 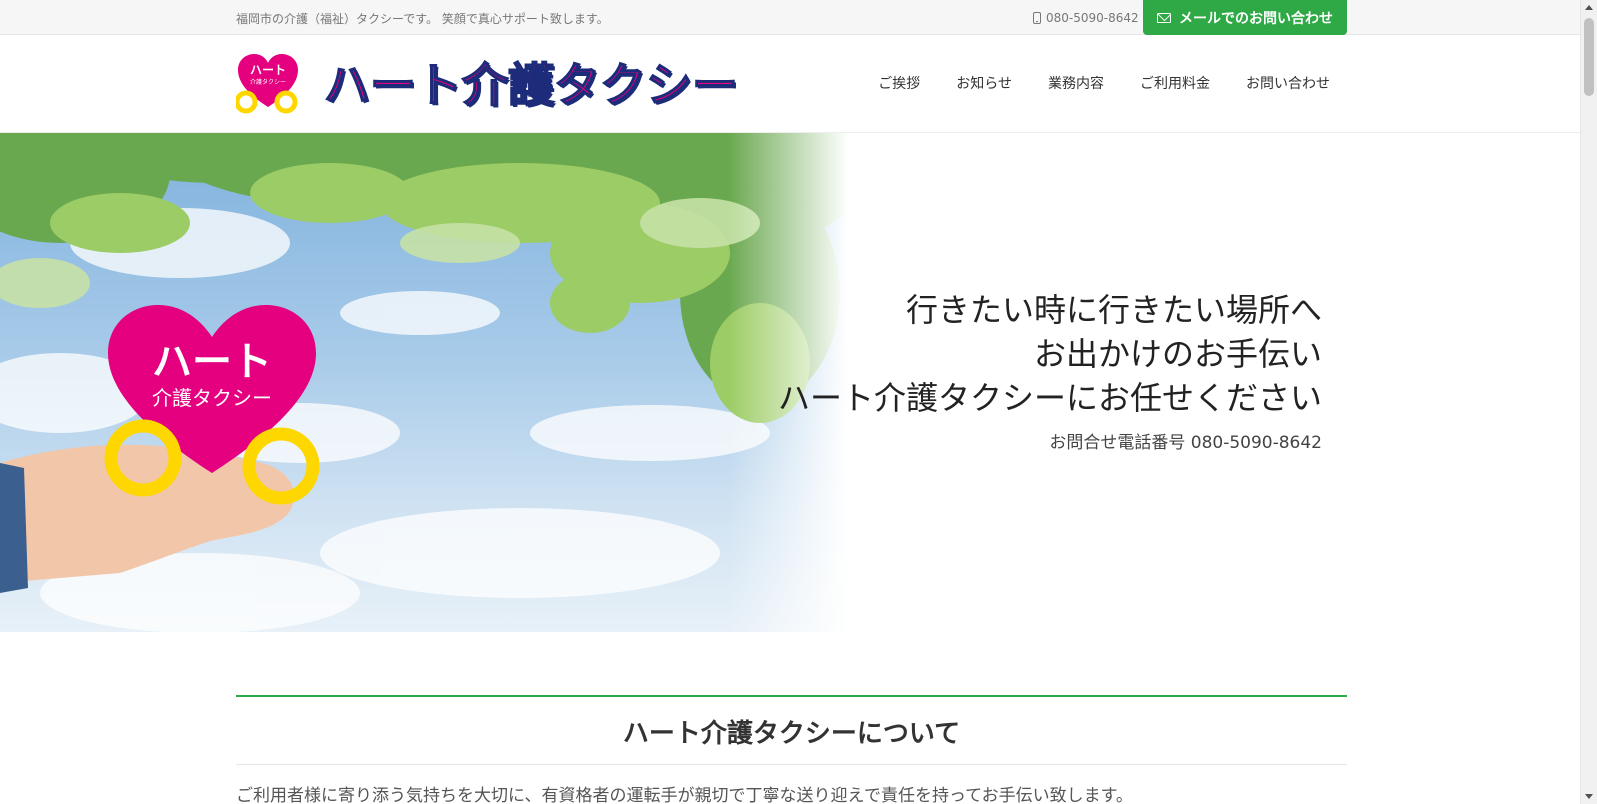 I want to click on tagline: 福岡市の介護（福祉）タクシーです。 笑顔で真心サポート致します。, so click(x=422, y=19).